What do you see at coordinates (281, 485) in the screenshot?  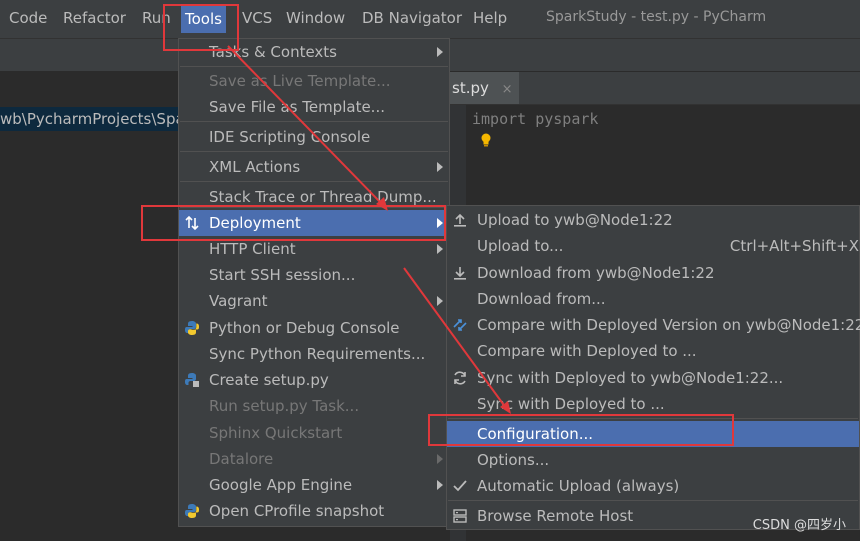 I see `menu-item-label: Google App Engine` at bounding box center [281, 485].